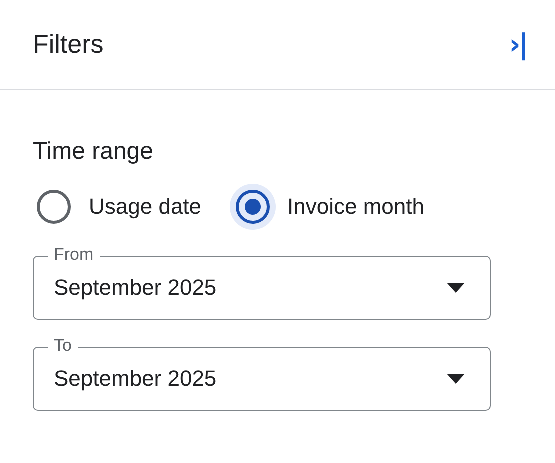 This screenshot has width=555, height=463. Describe the element at coordinates (518, 44) in the screenshot. I see `collapse-button: ›|` at that location.